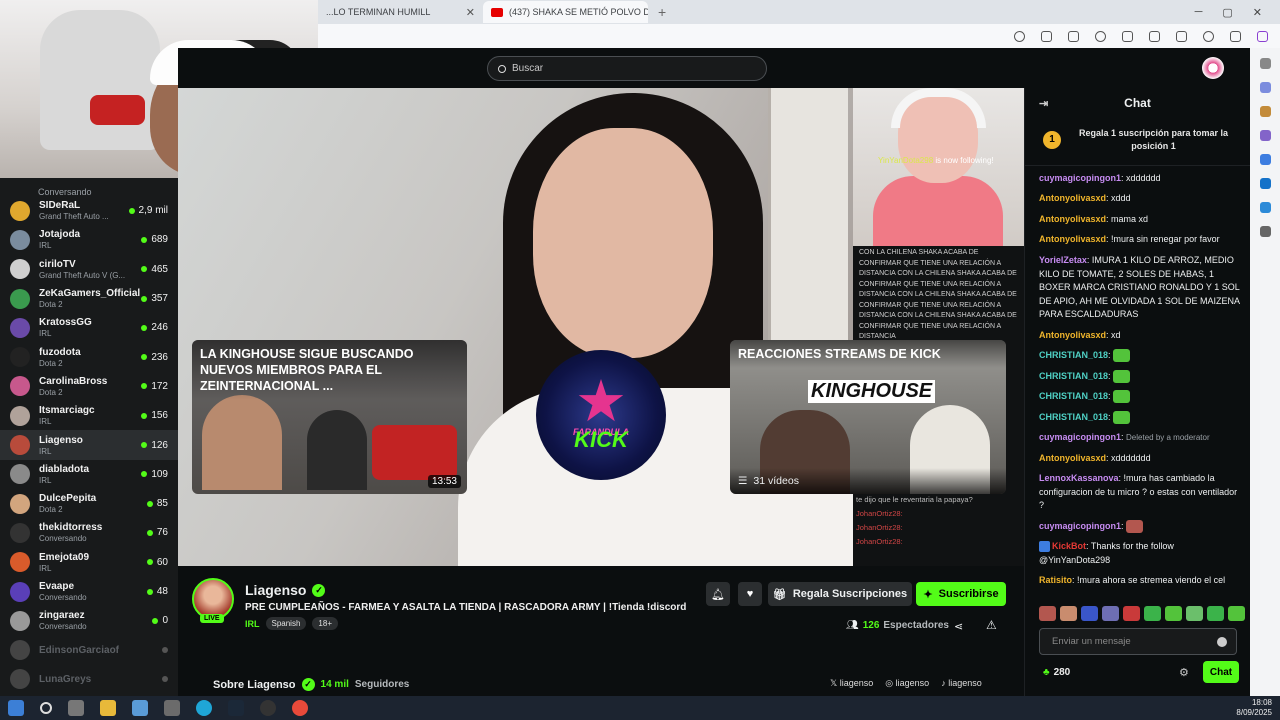  Describe the element at coordinates (470, 12) in the screenshot. I see `close-tab-icon: ✕` at that location.